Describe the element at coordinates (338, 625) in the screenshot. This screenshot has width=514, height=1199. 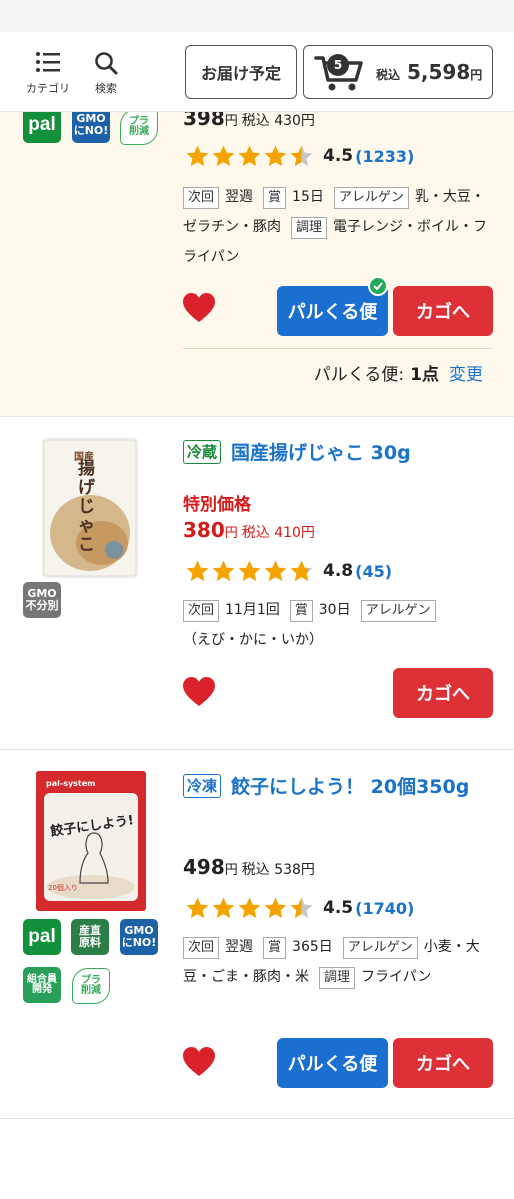
I see `product-info: 次回 11月1回賞 30日 アレルゲン （えび・かに・いか）` at that location.